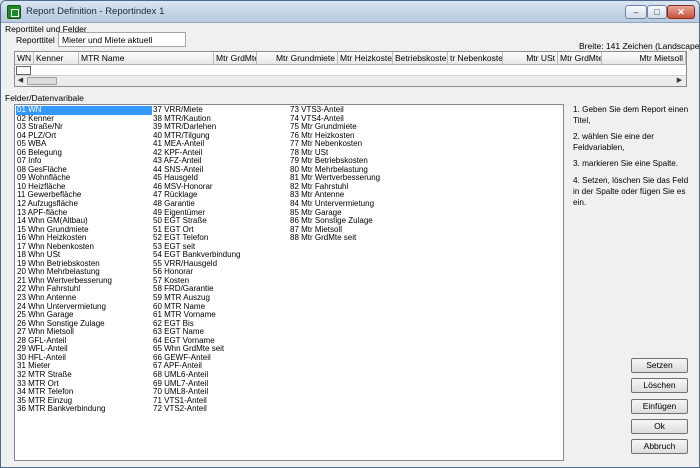 The width and height of the screenshot is (700, 468). I want to click on app-icon, so click(14, 12).